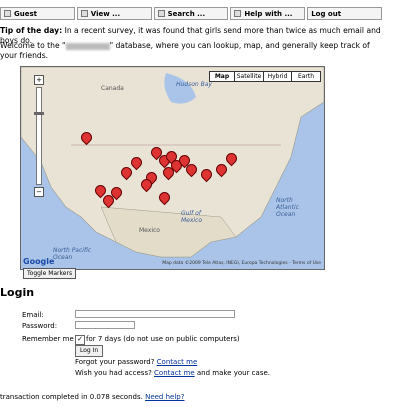 This screenshot has width=400, height=407. What do you see at coordinates (112, 88) in the screenshot?
I see `label-canada: Canada` at bounding box center [112, 88].